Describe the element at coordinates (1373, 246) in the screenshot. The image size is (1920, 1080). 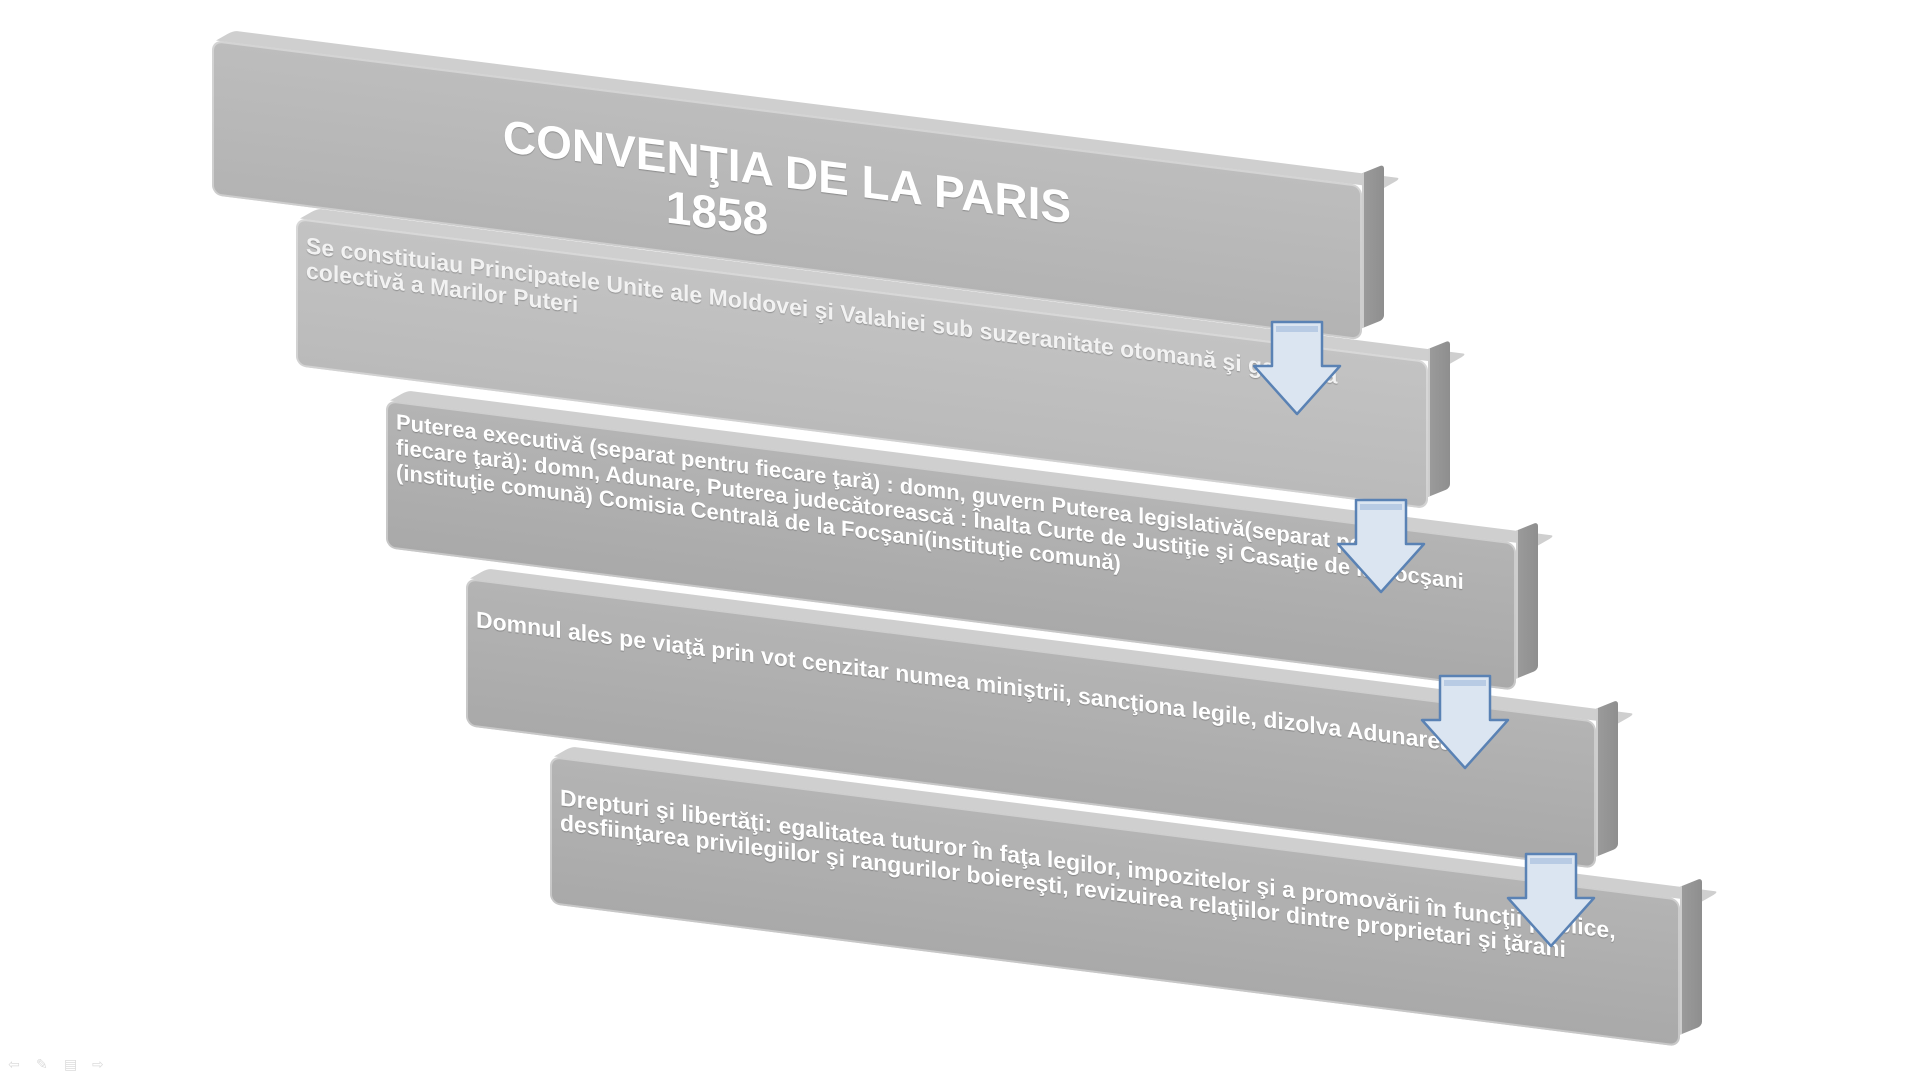
I see `title-box-side` at that location.